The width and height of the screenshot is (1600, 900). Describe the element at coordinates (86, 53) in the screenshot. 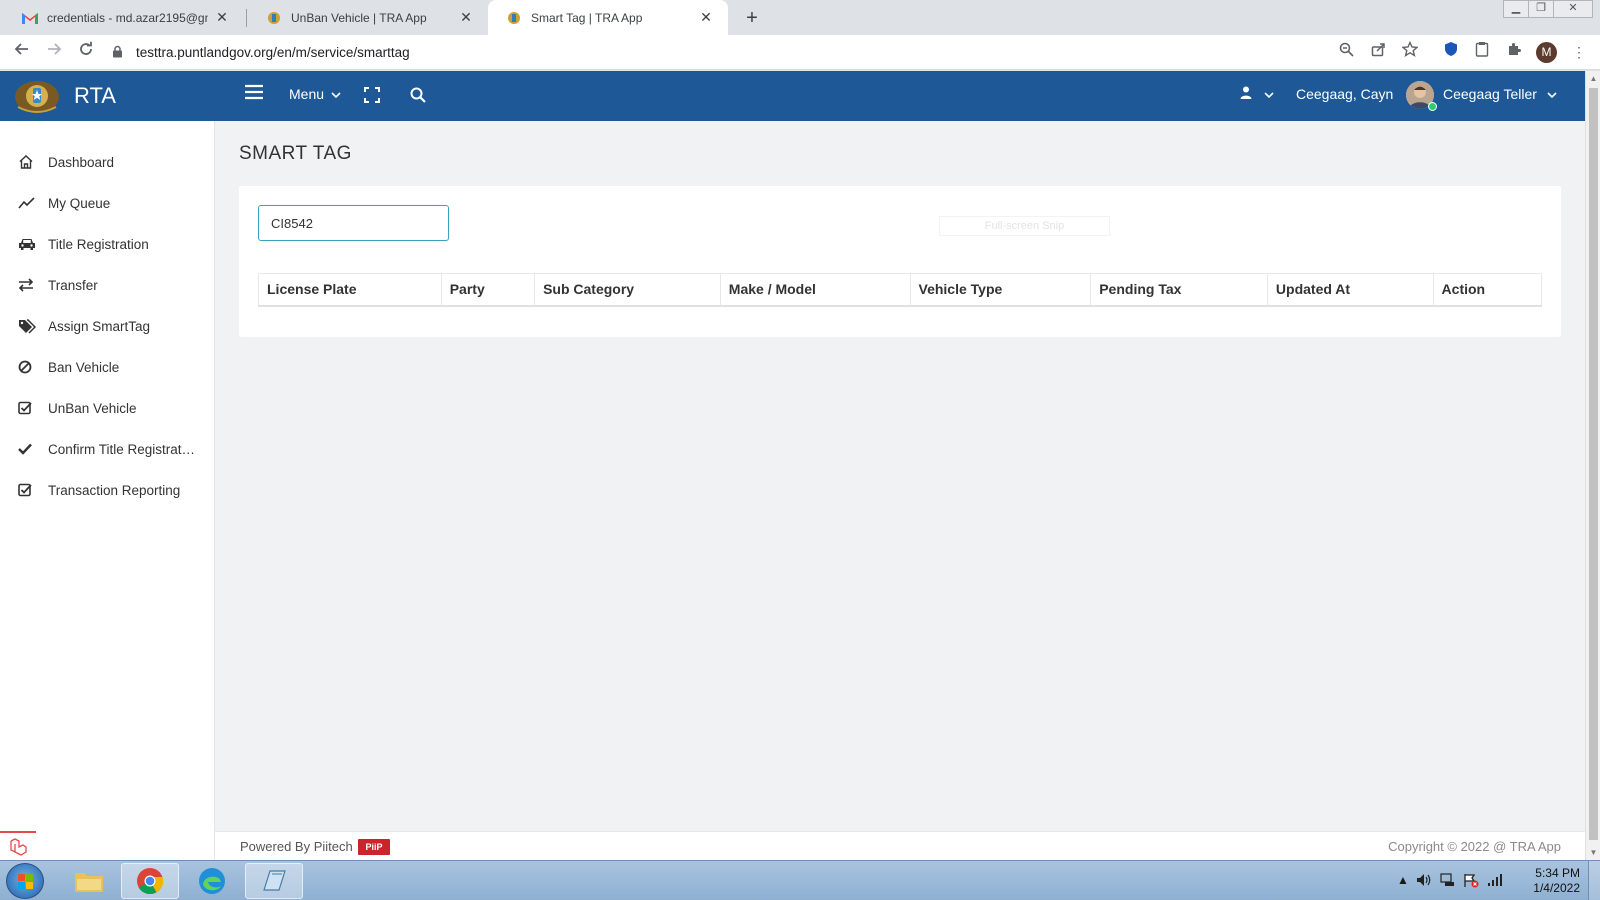

I see `reload-icon` at that location.